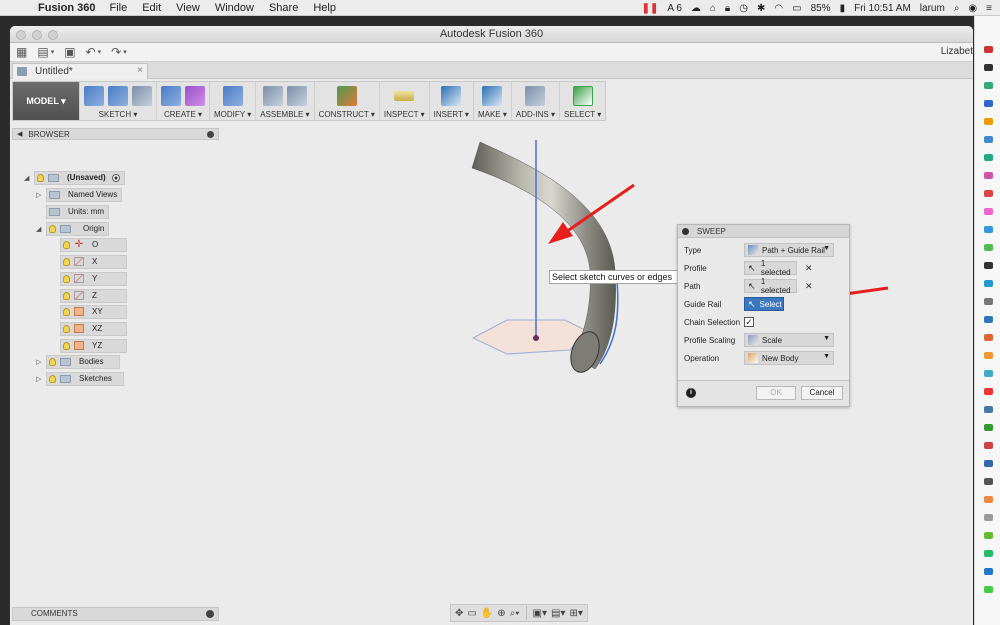 The height and width of the screenshot is (625, 1000). What do you see at coordinates (796, 8) in the screenshot?
I see `airplay-icon: ▭` at bounding box center [796, 8].